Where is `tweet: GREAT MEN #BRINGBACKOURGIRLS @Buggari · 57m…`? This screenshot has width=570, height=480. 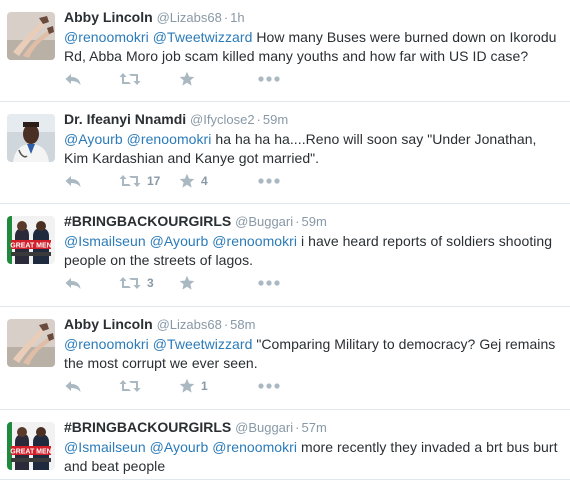 tweet: GREAT MEN #BRINGBACKOURGIRLS @Buggari · 57m… is located at coordinates (285, 445).